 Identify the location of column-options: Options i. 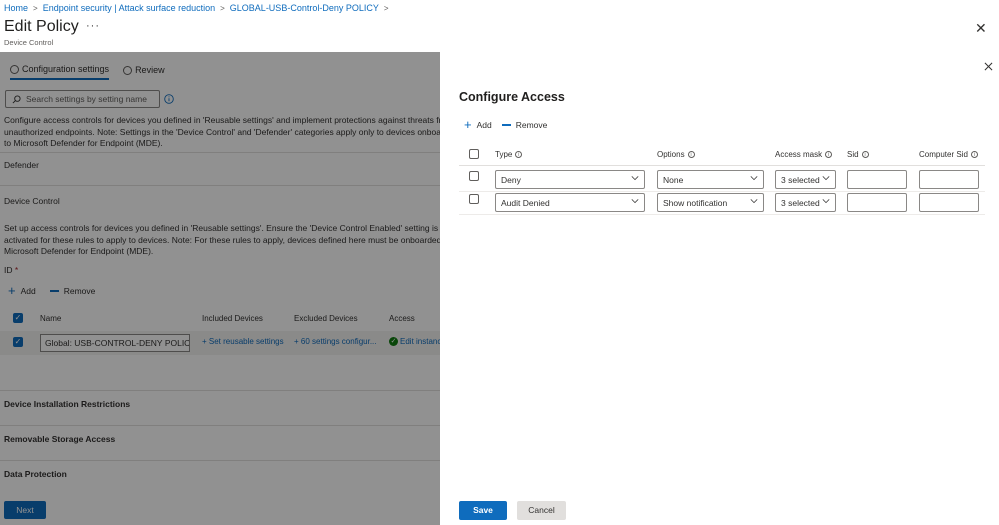
(676, 154).